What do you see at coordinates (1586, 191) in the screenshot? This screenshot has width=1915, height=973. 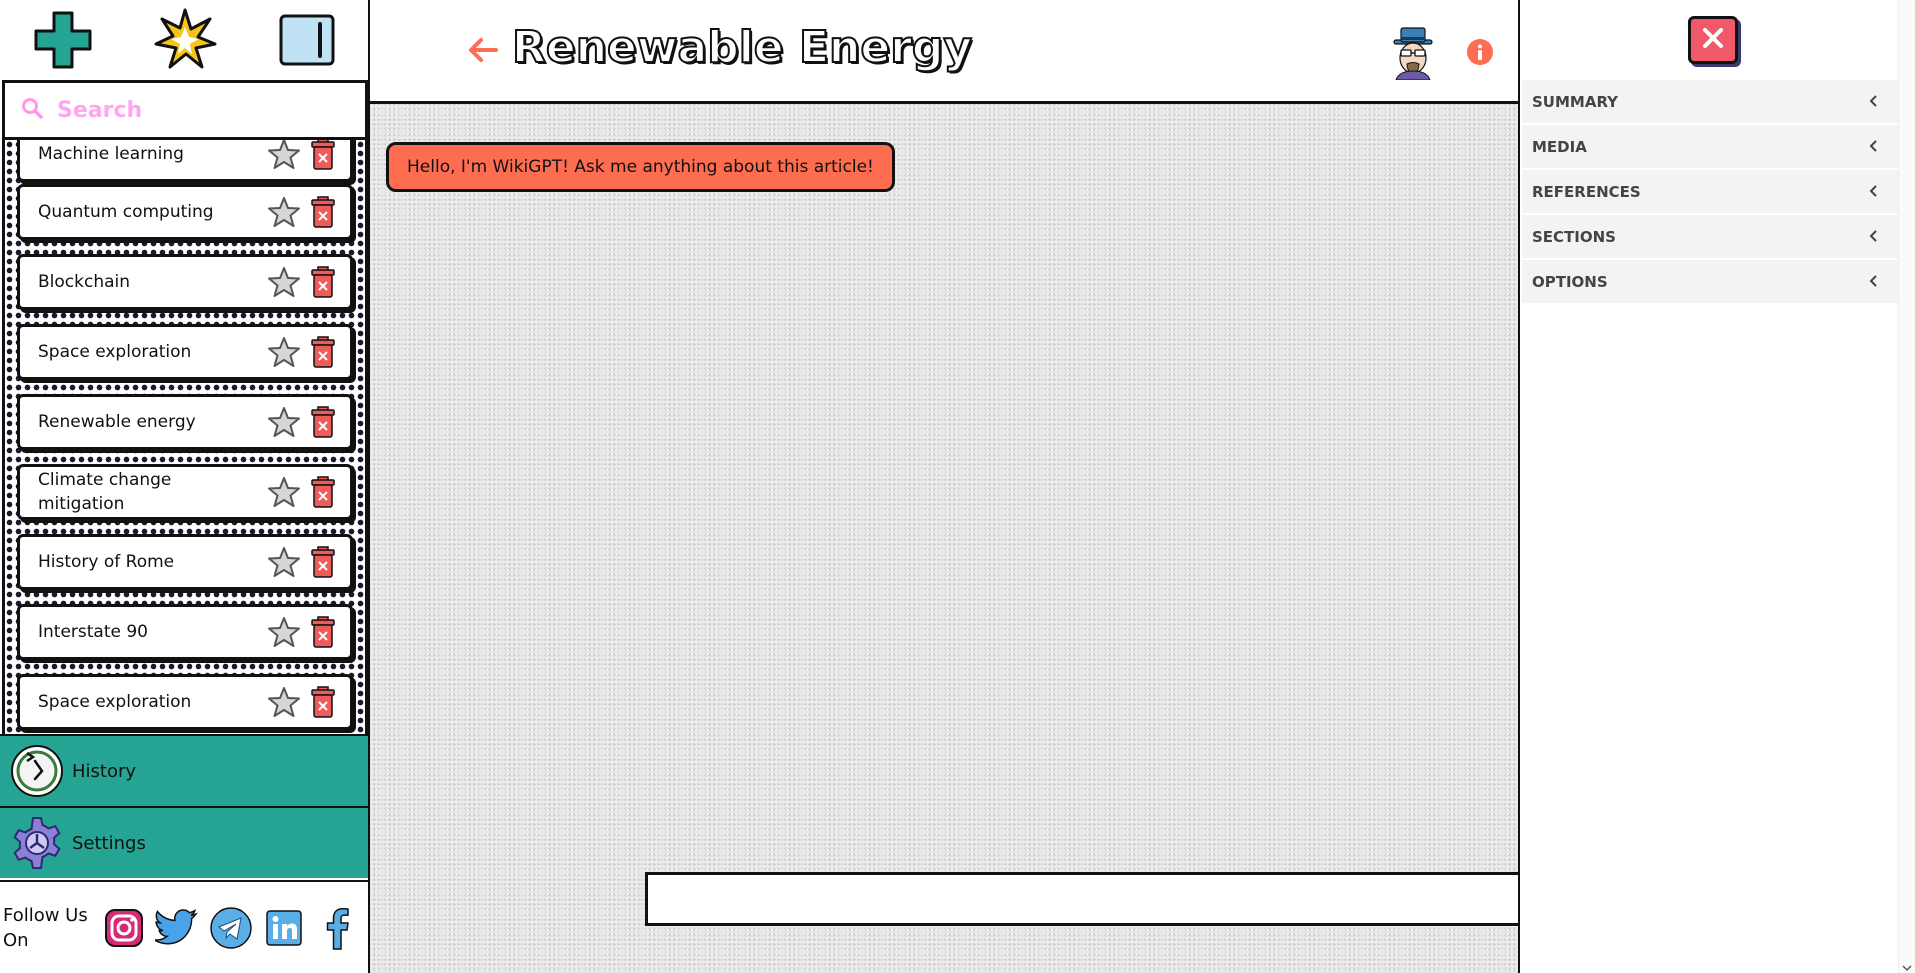 I see `accordion-label: REFERENCES` at bounding box center [1586, 191].